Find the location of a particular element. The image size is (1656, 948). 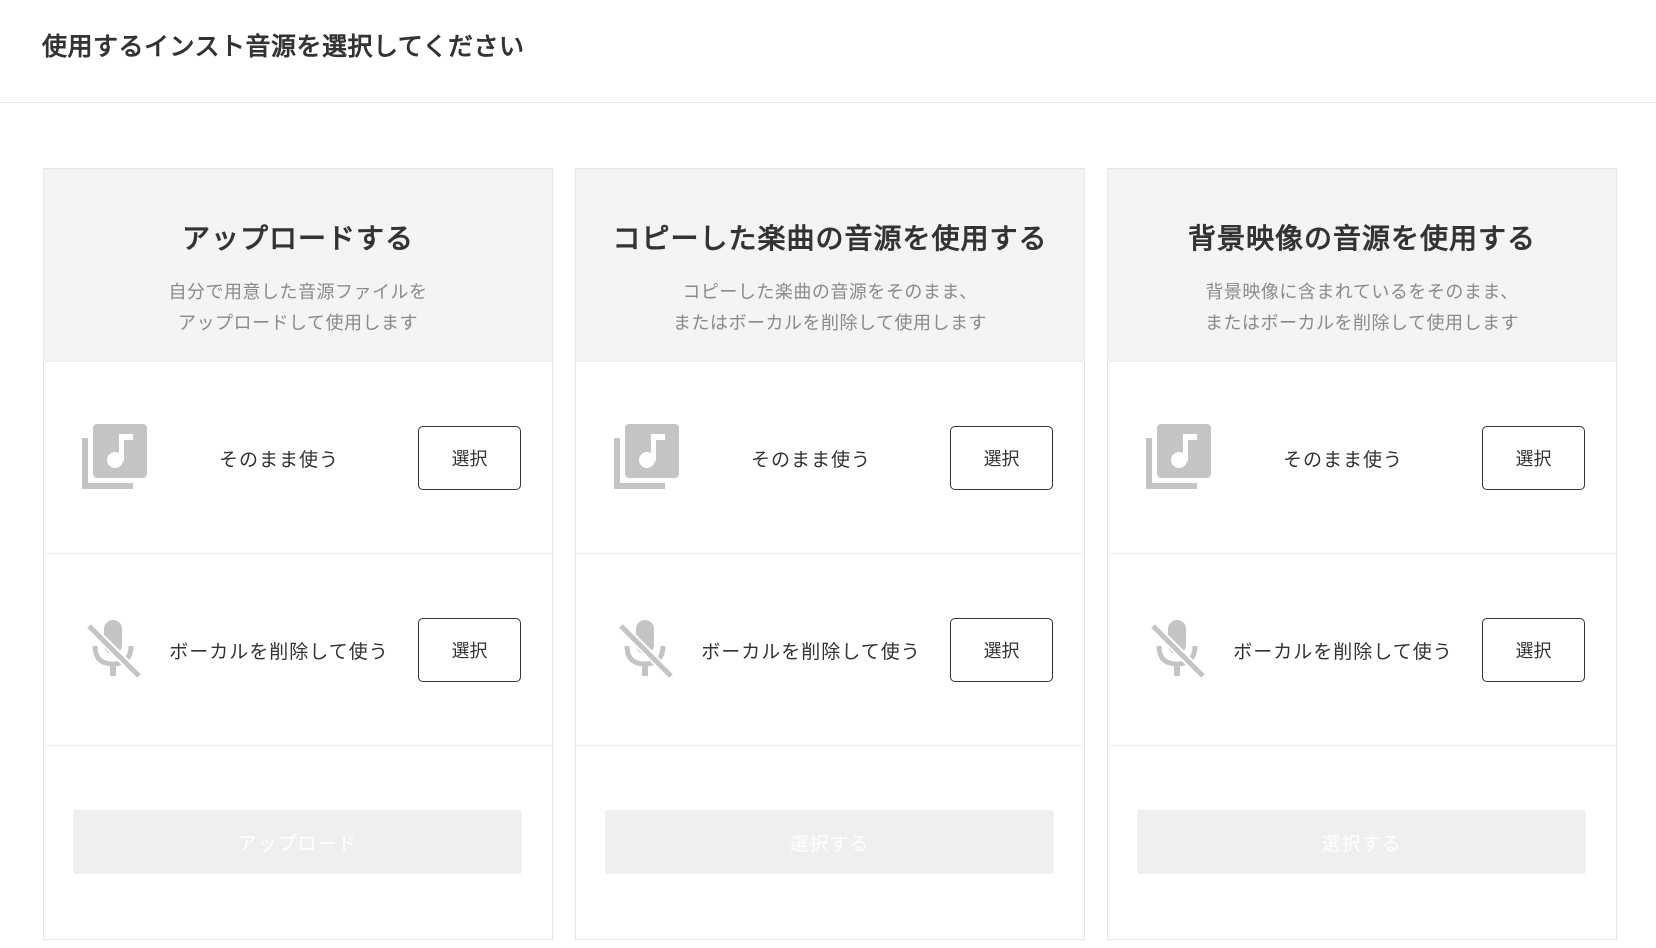

card-footer: アップロード is located at coordinates (298, 842).